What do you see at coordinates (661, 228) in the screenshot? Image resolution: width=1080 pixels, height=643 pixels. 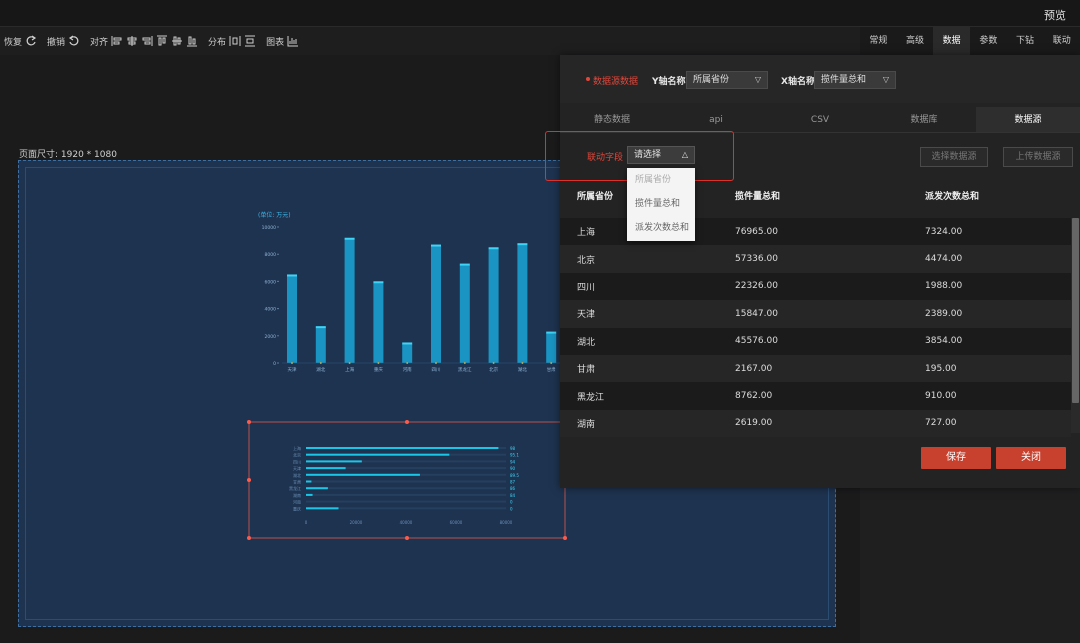 I see `dropdown-option: 派发次数总和` at bounding box center [661, 228].